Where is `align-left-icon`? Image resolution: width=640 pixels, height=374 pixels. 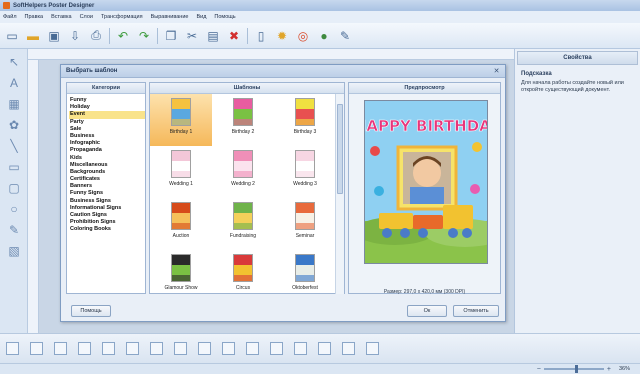 align-left-icon is located at coordinates (12, 348).